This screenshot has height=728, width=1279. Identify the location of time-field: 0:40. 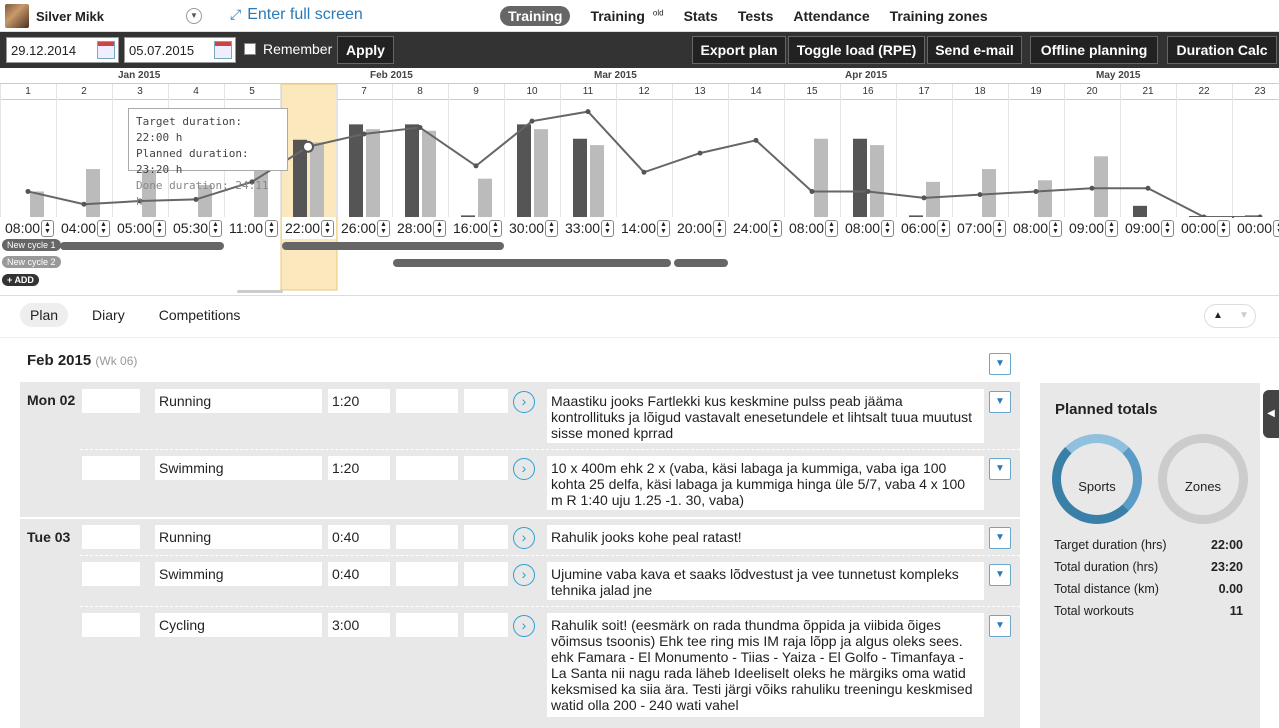
(359, 574).